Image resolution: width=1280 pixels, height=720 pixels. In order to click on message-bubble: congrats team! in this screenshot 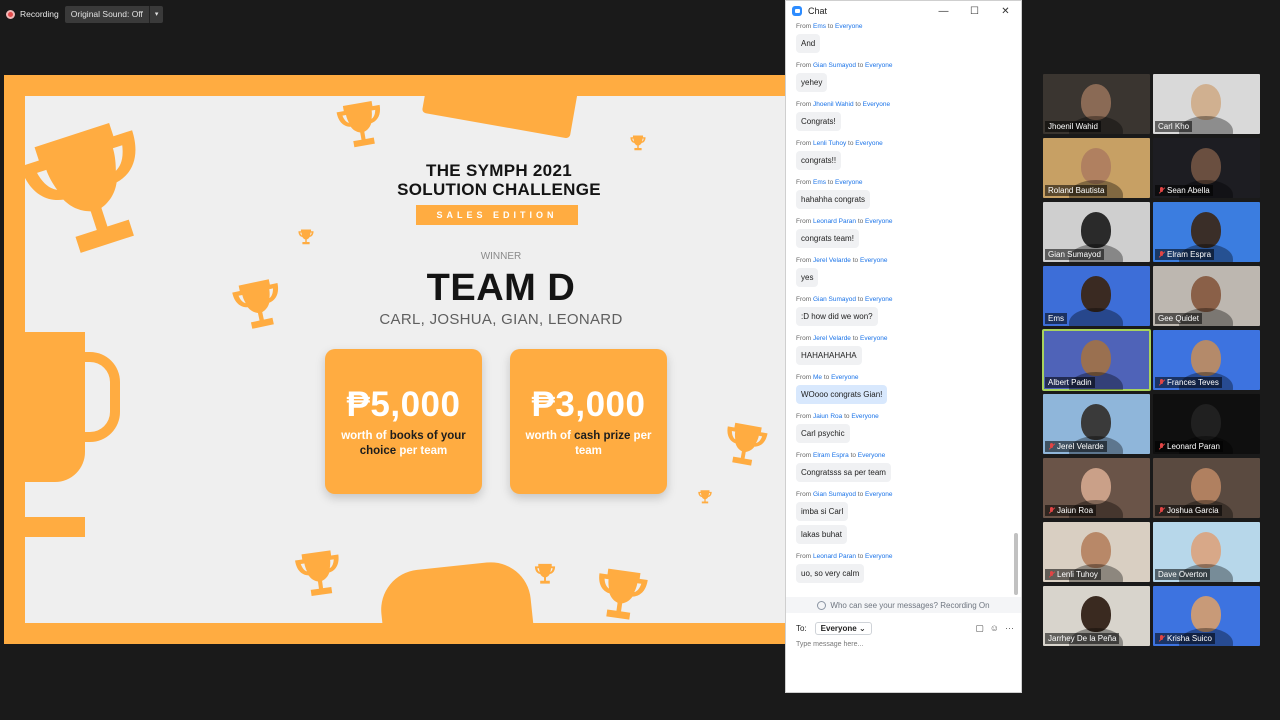, I will do `click(827, 238)`.